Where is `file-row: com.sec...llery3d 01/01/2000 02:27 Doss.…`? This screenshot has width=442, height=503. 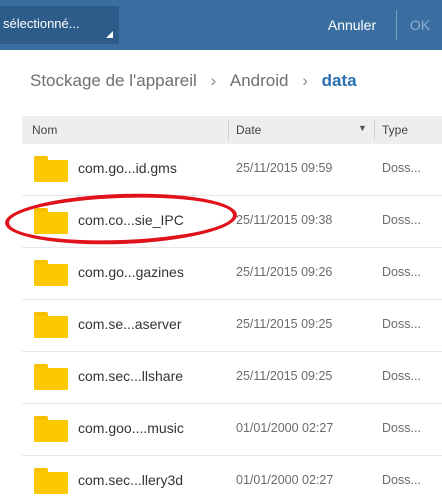
file-row: com.sec...llery3d 01/01/2000 02:27 Doss.… is located at coordinates (232, 479).